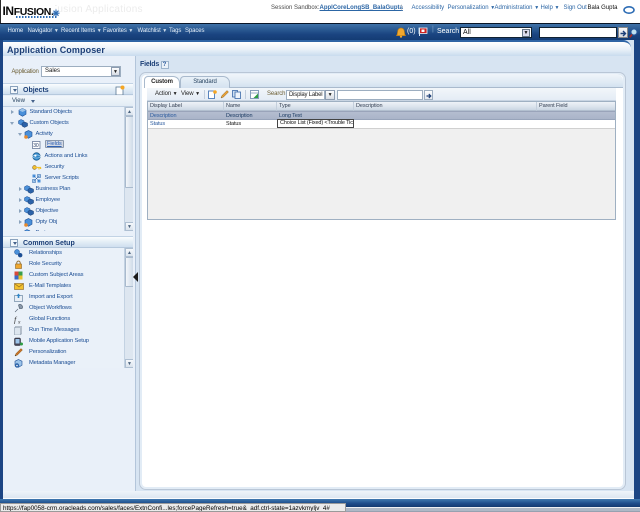  I want to click on svg-text: 30, so click(36, 146).